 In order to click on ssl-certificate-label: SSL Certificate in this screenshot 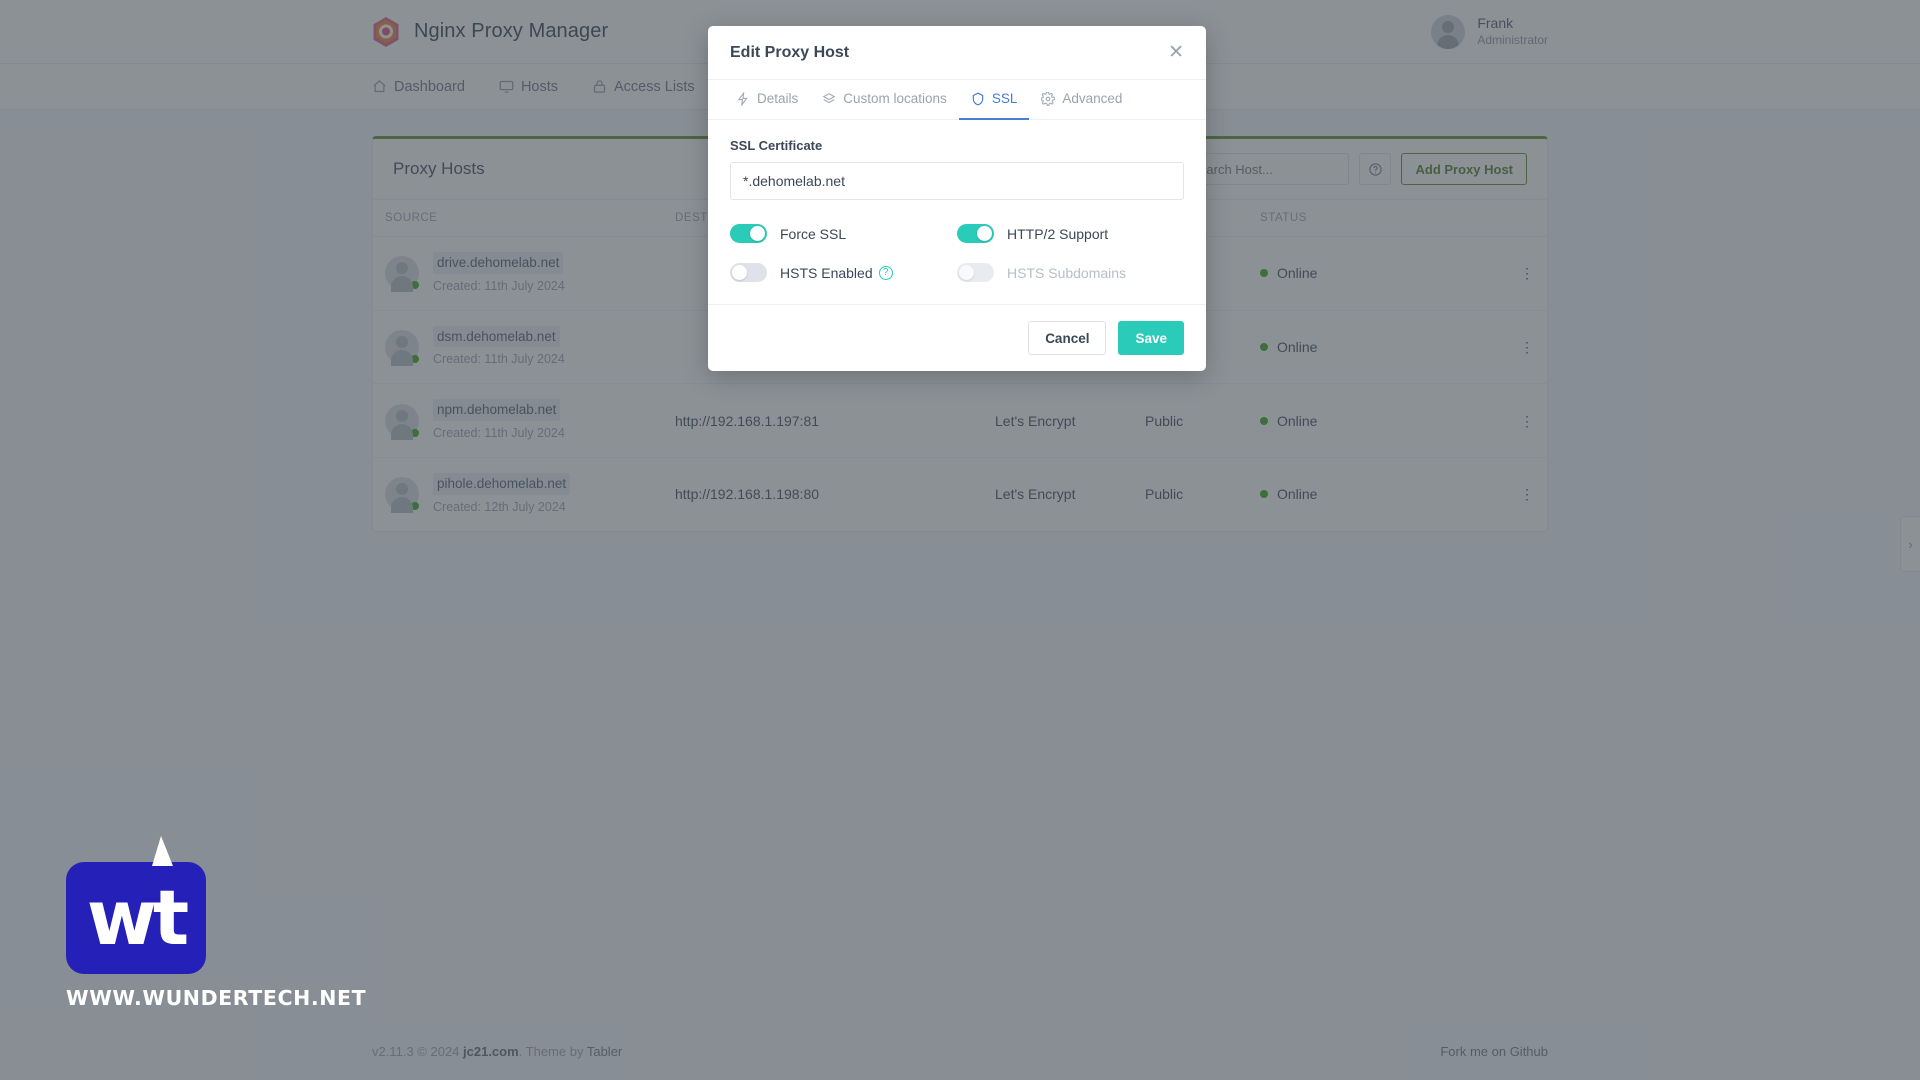, I will do `click(776, 145)`.